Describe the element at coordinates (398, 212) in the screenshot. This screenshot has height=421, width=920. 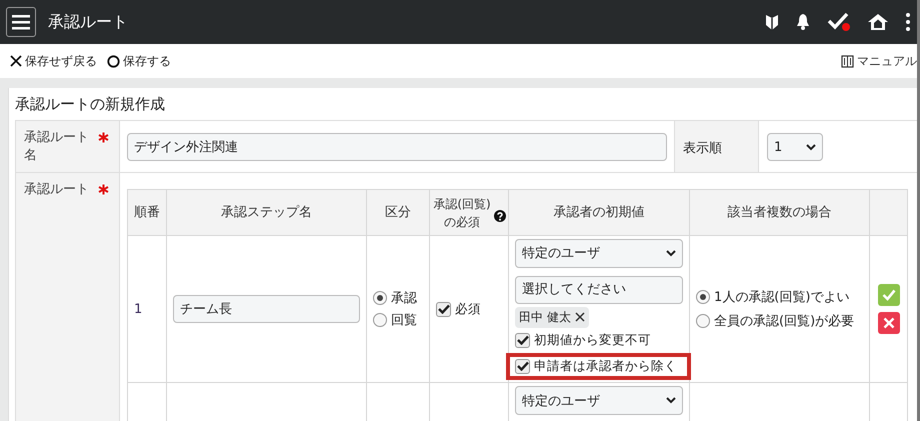
I see `column-header: 区分` at that location.